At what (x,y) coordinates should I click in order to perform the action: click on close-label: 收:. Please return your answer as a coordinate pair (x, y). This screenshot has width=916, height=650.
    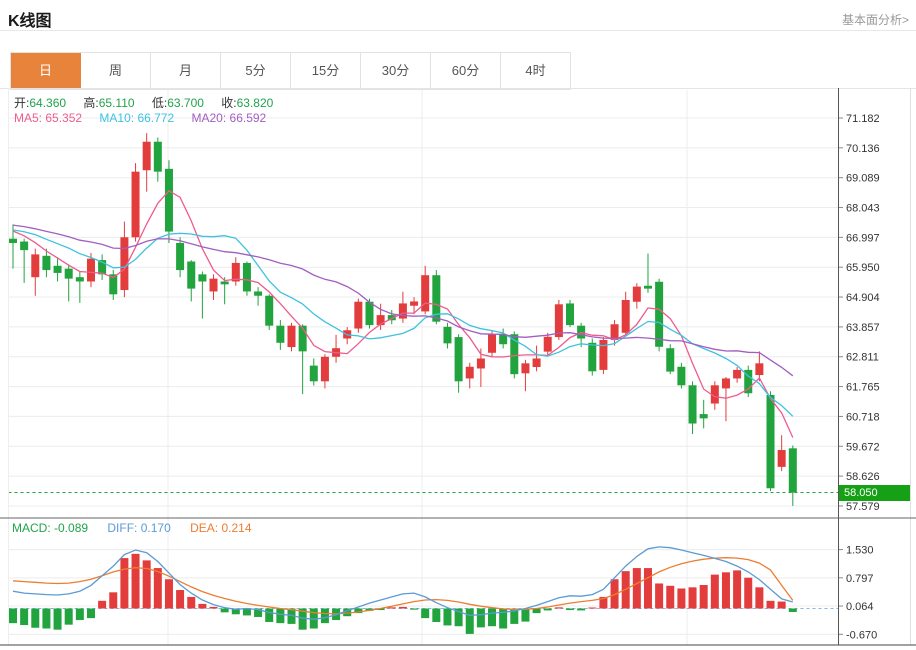
    Looking at the image, I should click on (229, 103).